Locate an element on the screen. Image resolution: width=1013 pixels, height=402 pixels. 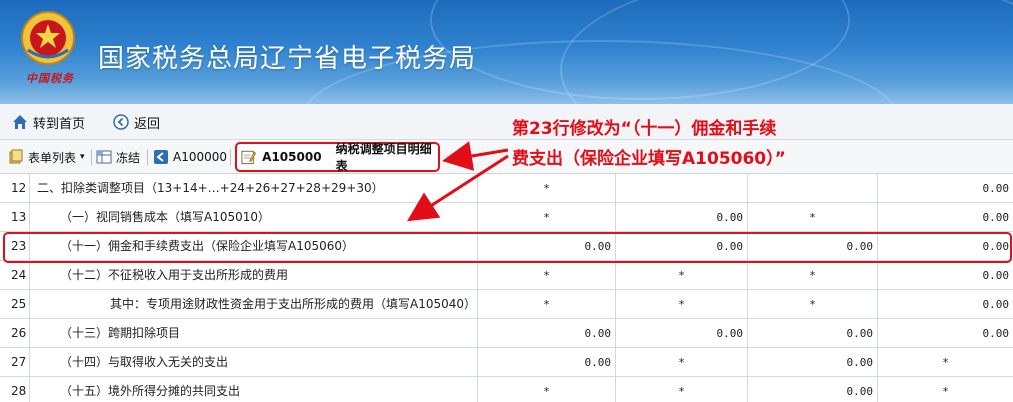
site-title: 国家税务总局辽宁省电子税务局 is located at coordinates (287, 59).